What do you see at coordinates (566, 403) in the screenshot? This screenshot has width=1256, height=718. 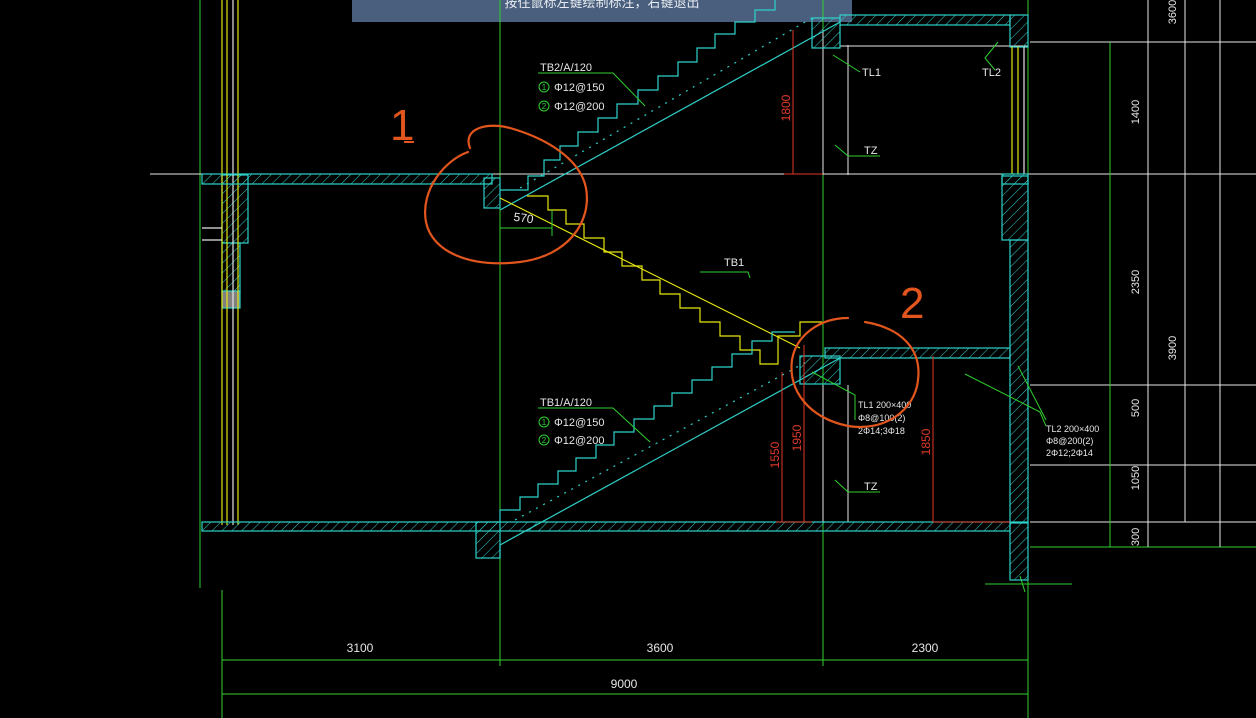 I see `label-tb1-bottom: TB1/A/120` at bounding box center [566, 403].